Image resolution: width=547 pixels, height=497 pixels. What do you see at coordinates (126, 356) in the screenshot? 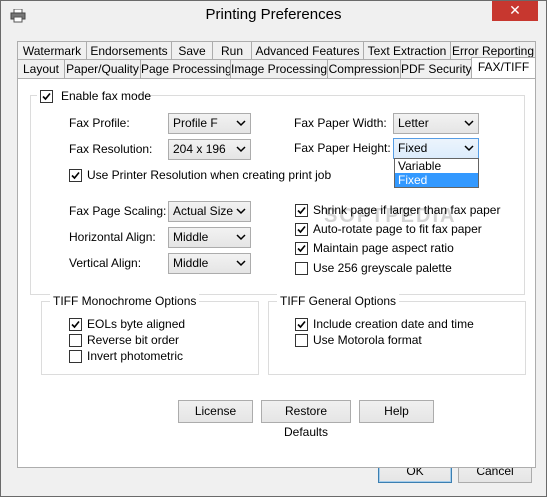
I see `invert-photometric-checkbox: Invert photometric` at bounding box center [126, 356].